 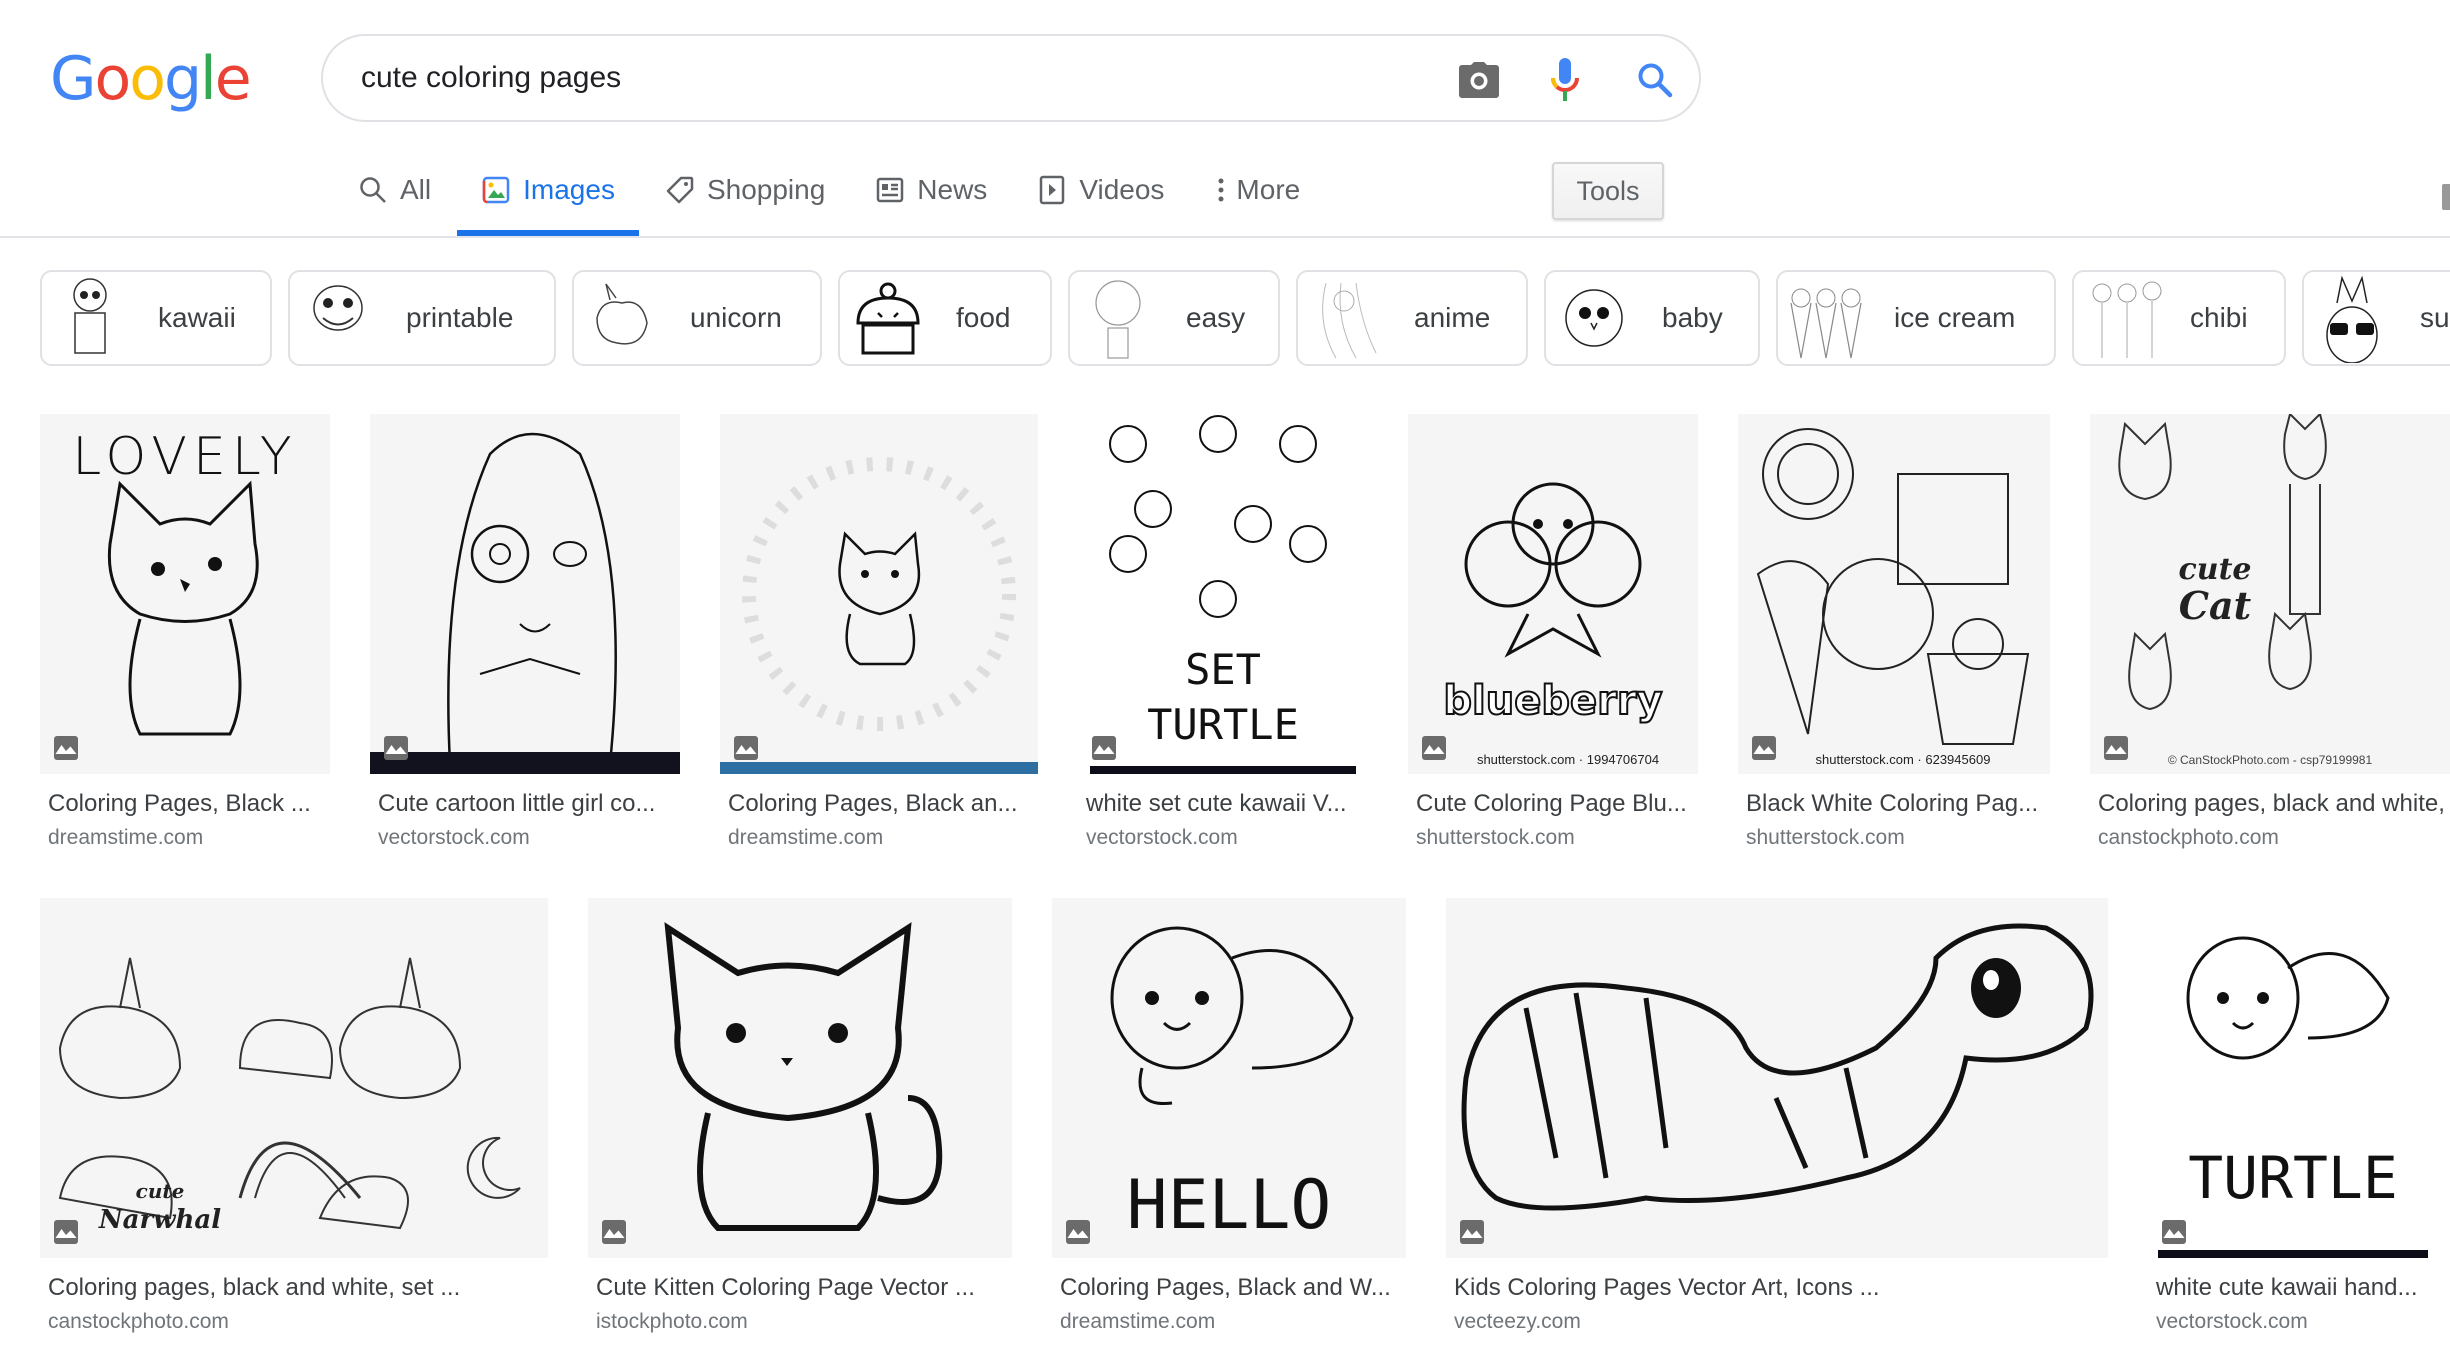 I want to click on watermark: shutterstock.com · 1994706704, so click(x=1568, y=759).